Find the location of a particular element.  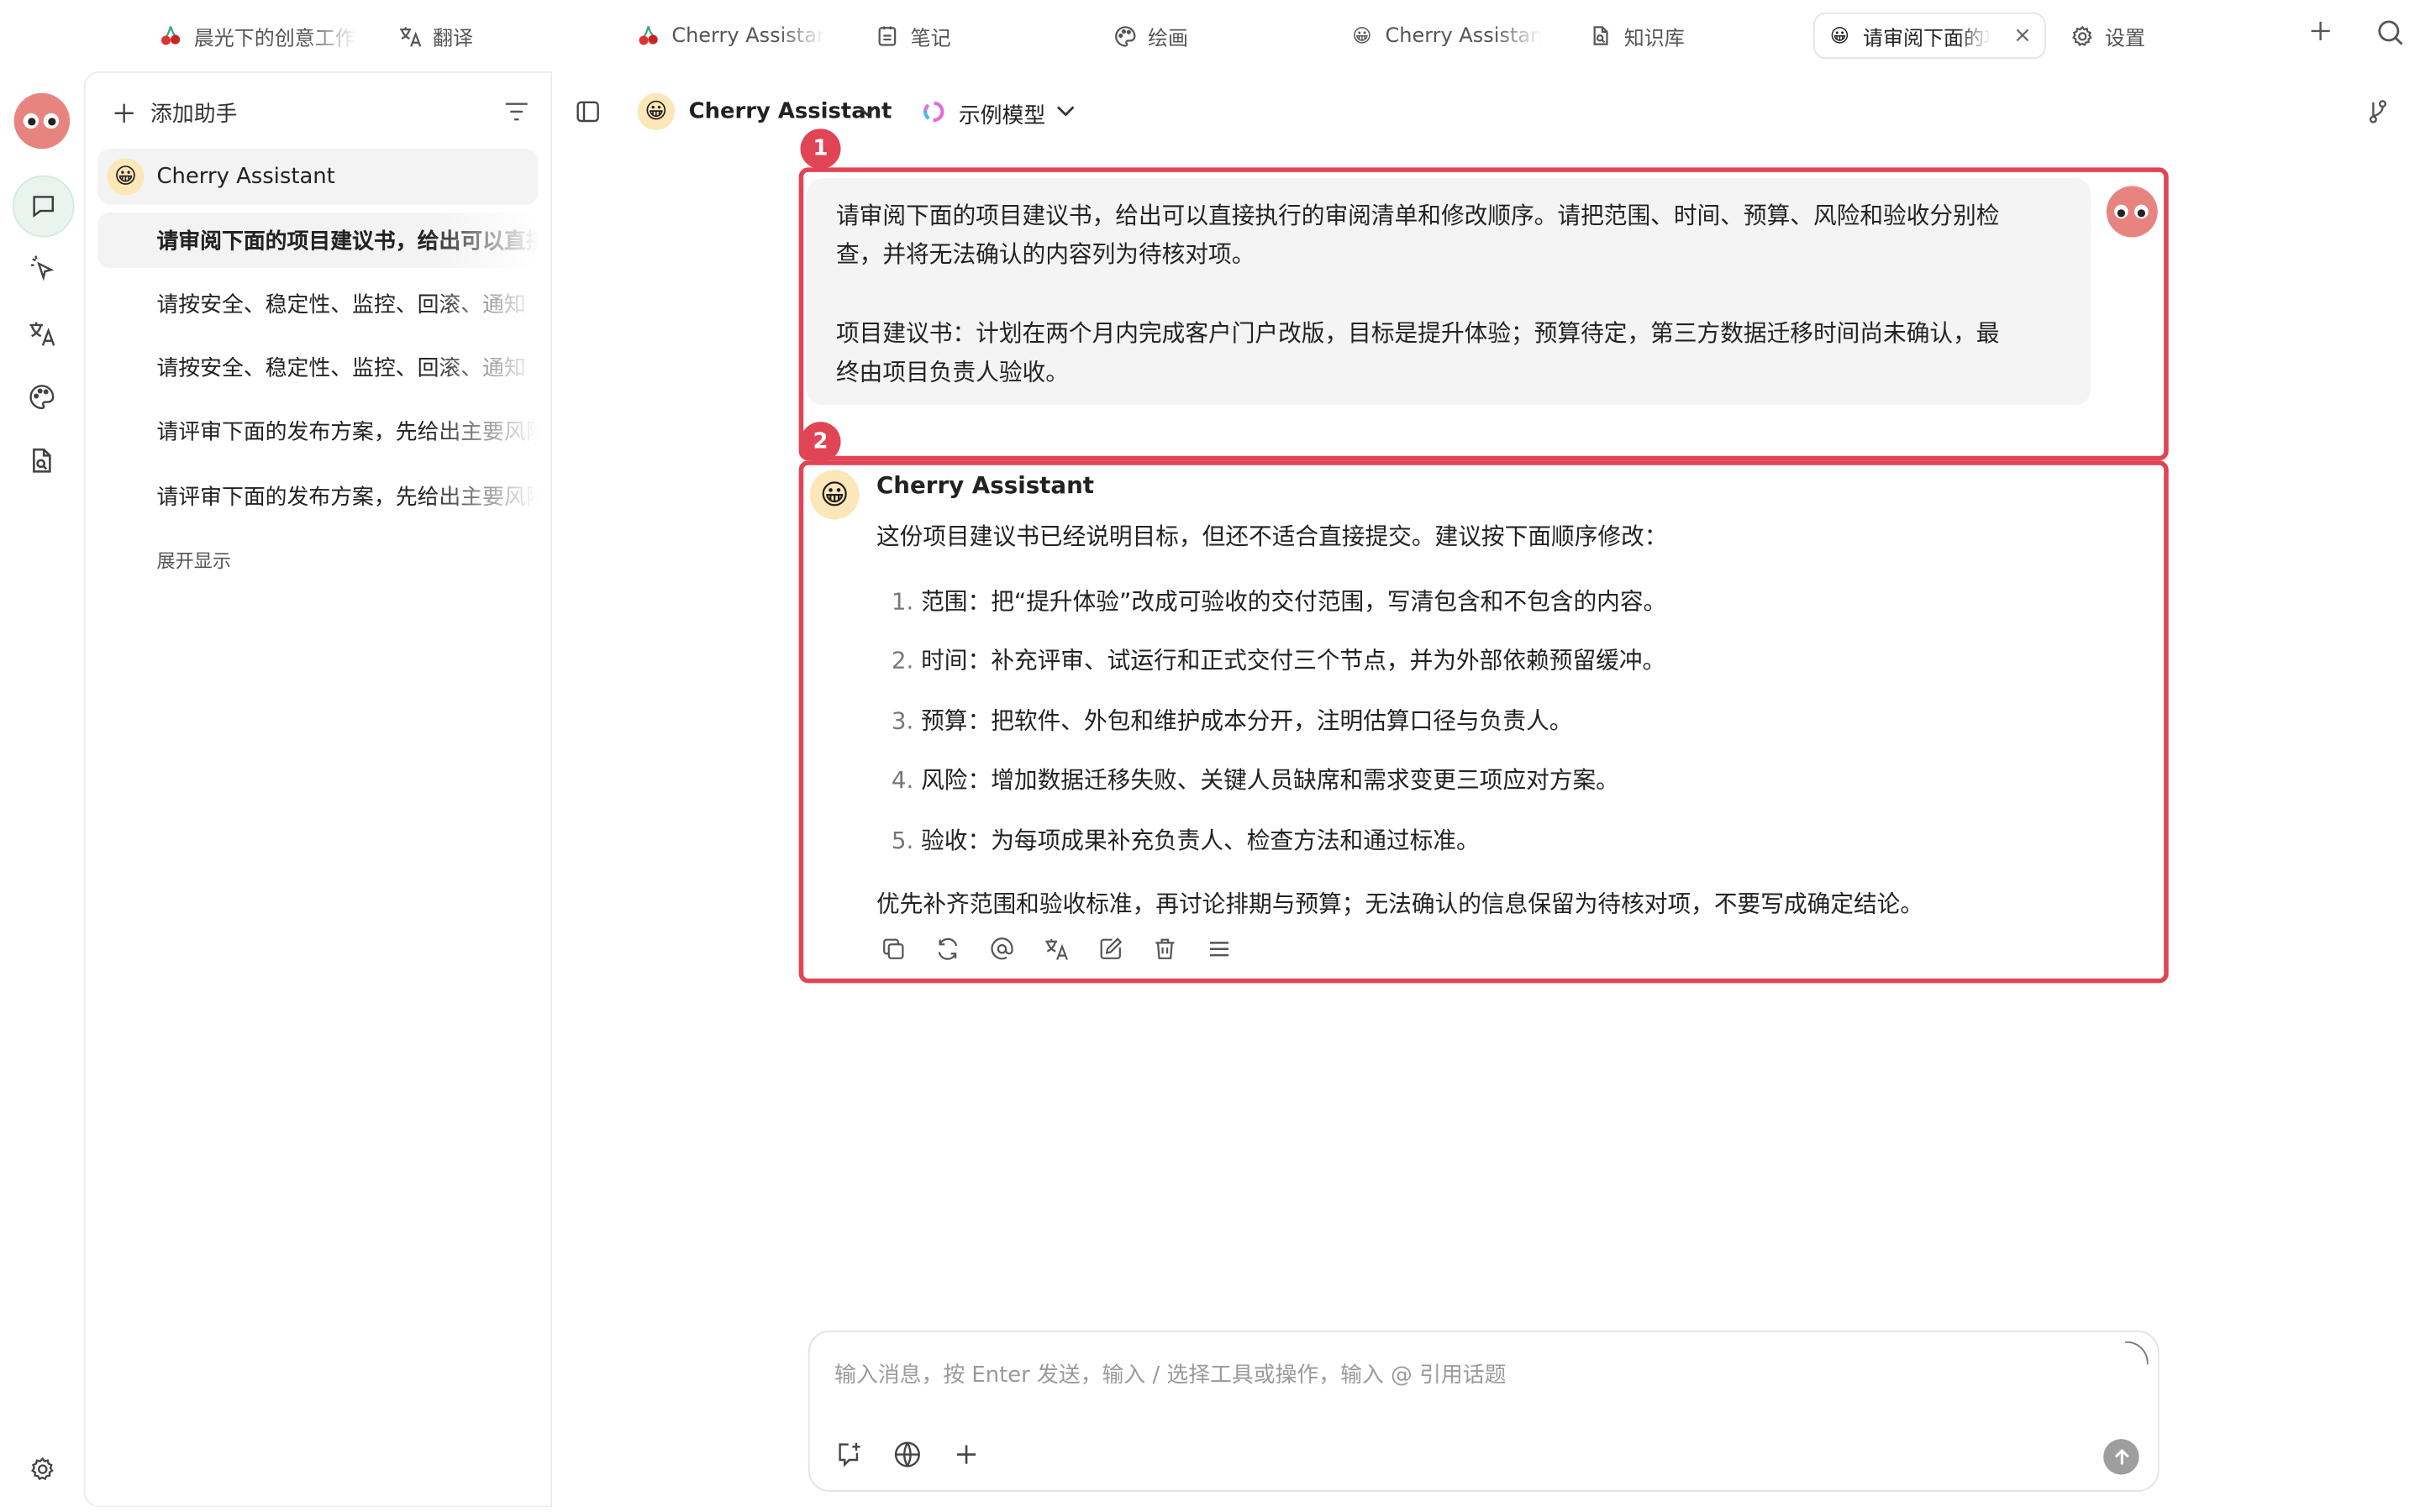

new-topic-icon is located at coordinates (848, 1454).